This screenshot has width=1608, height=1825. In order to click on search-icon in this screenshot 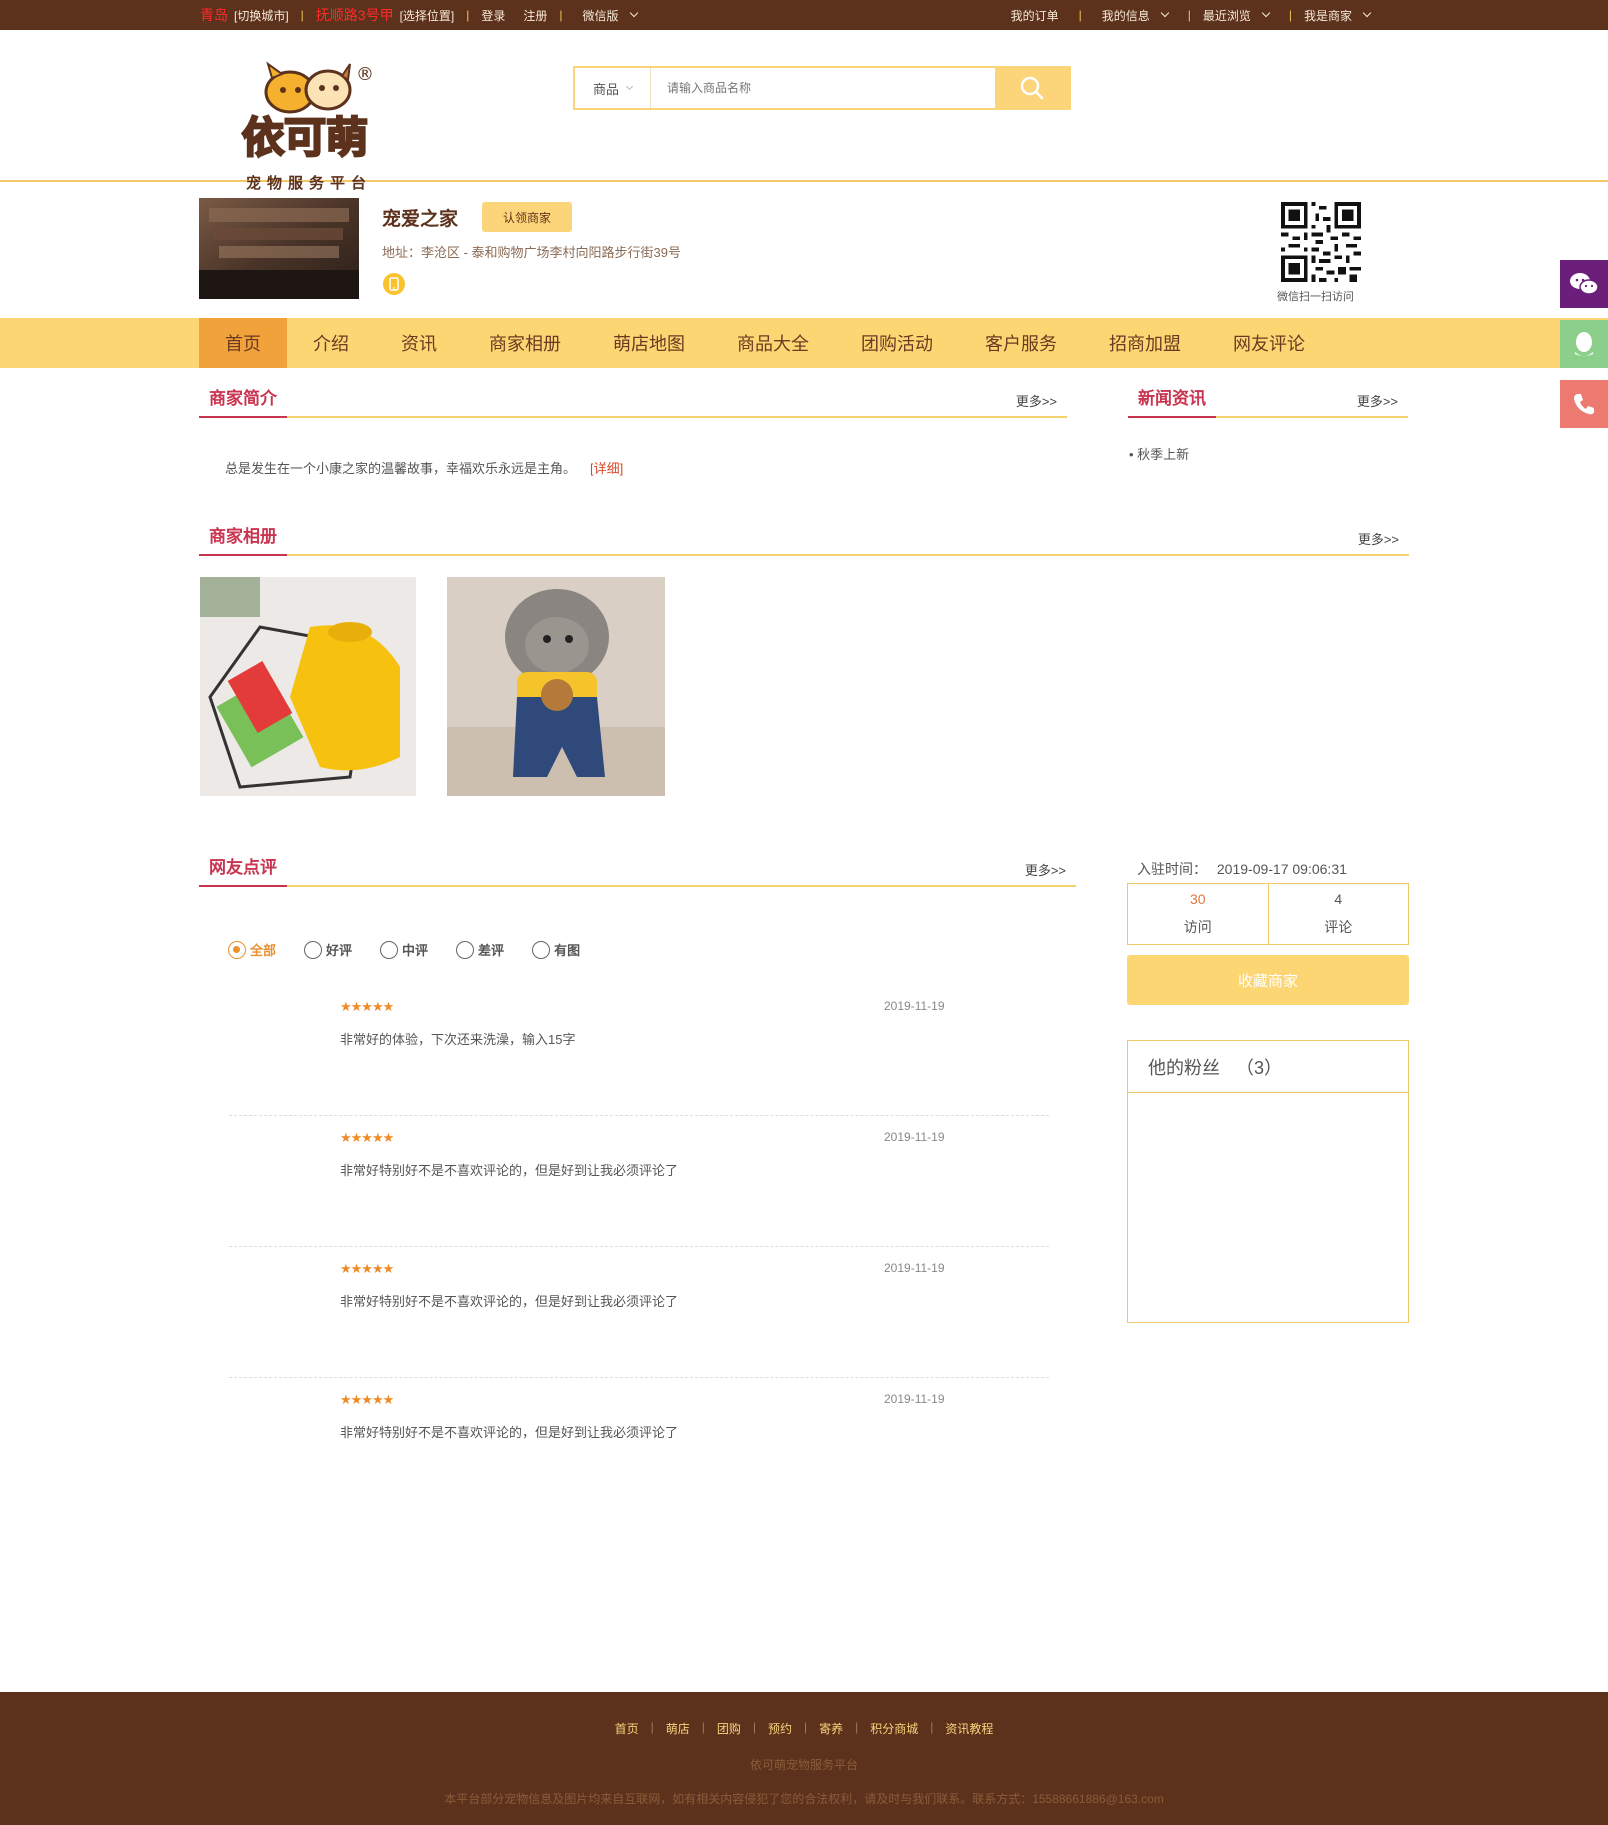, I will do `click(1032, 88)`.